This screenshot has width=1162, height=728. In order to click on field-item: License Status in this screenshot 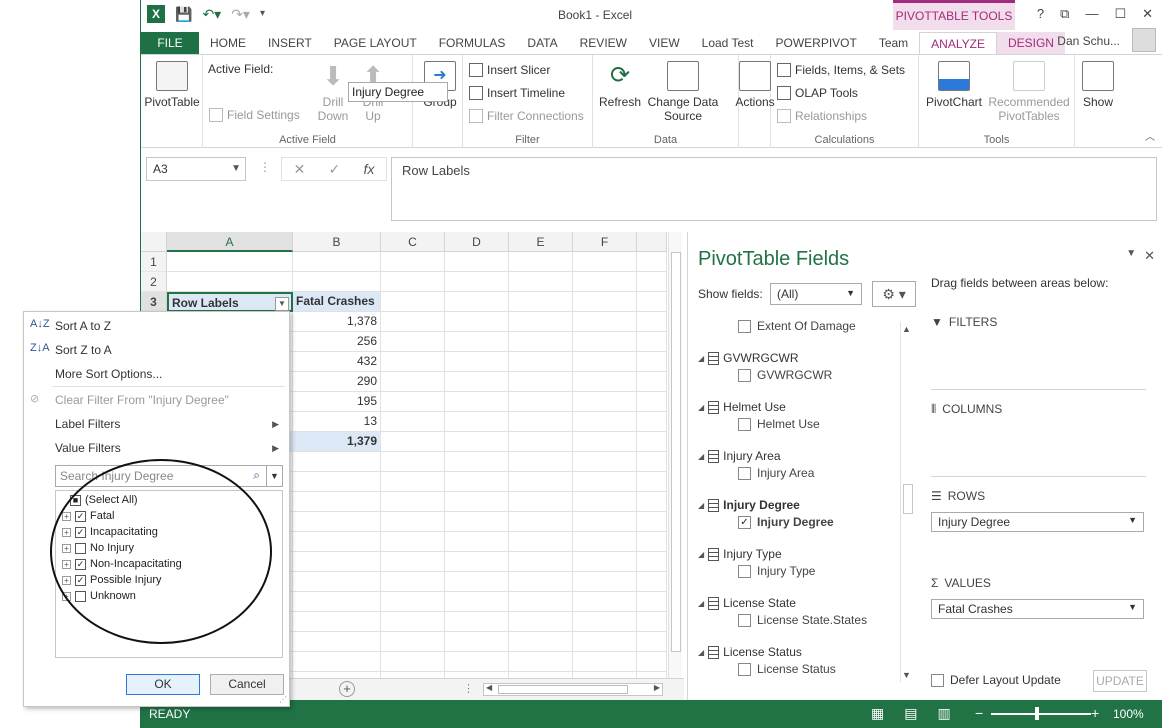, I will do `click(787, 669)`.